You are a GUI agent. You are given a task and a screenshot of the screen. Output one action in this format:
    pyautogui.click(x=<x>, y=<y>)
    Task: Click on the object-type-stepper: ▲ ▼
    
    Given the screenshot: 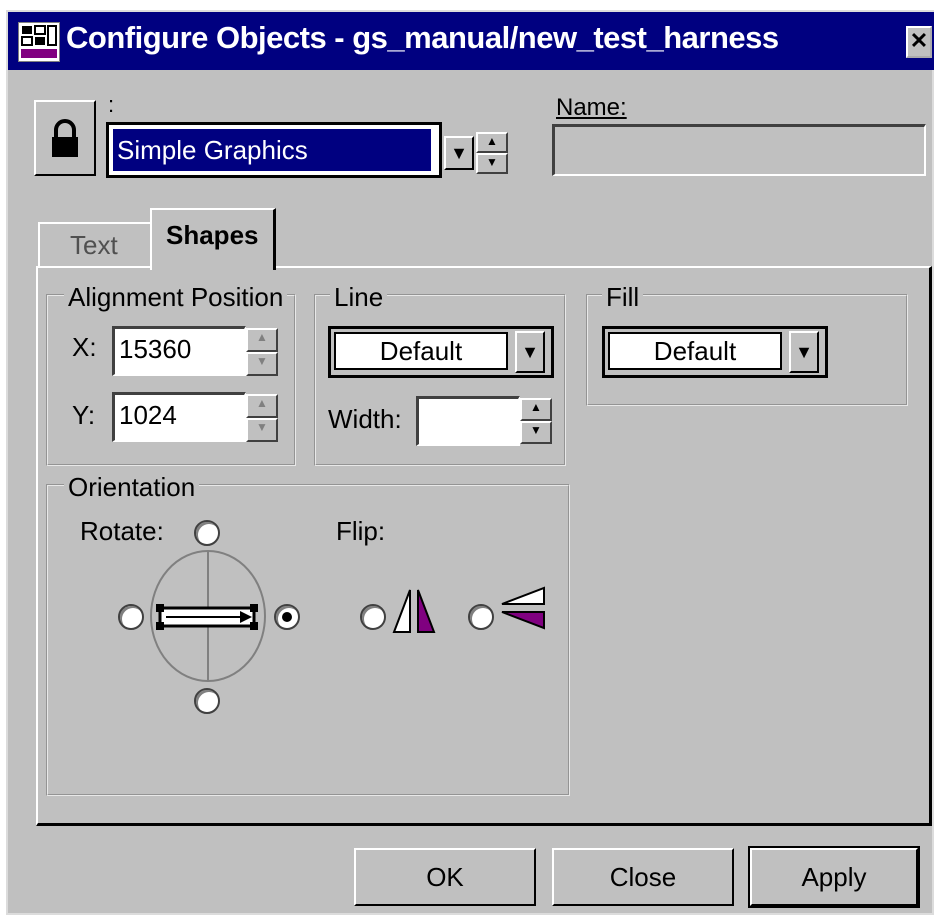 What is the action you would take?
    pyautogui.click(x=492, y=153)
    